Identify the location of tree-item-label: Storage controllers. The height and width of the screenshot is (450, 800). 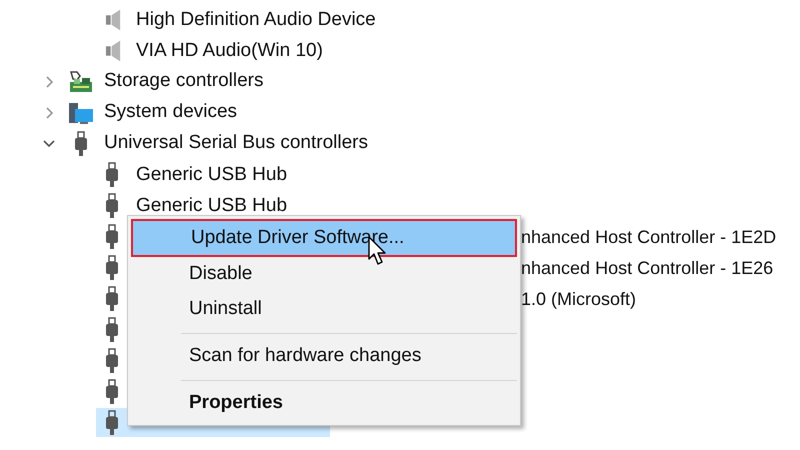
(184, 81).